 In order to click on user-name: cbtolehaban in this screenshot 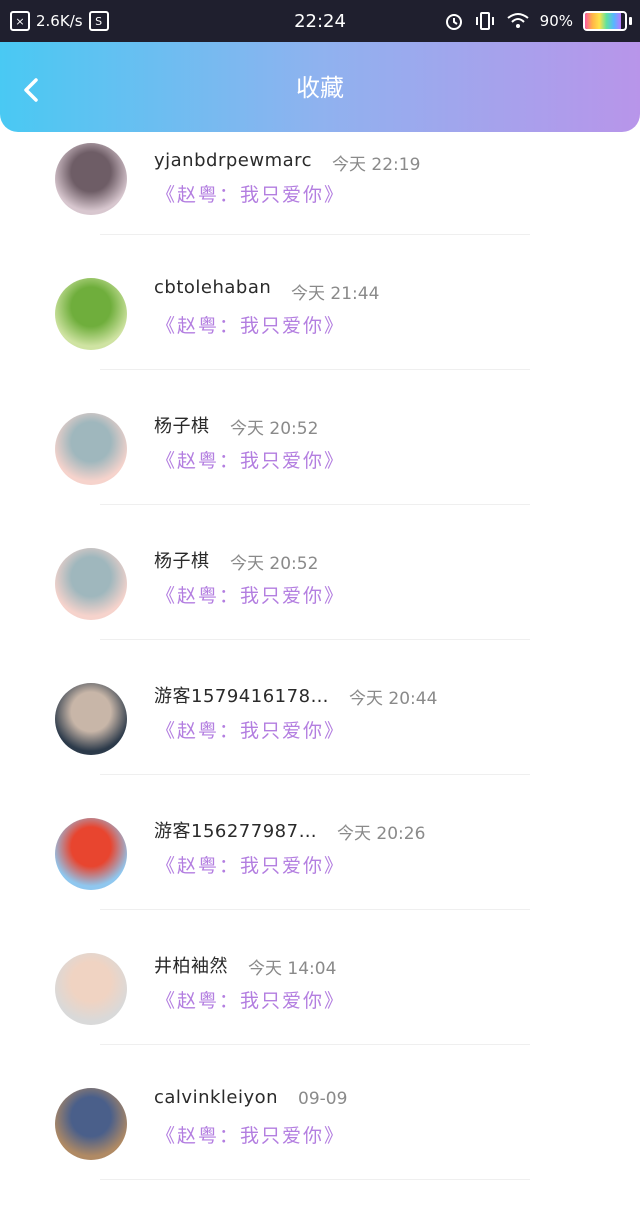, I will do `click(213, 287)`.